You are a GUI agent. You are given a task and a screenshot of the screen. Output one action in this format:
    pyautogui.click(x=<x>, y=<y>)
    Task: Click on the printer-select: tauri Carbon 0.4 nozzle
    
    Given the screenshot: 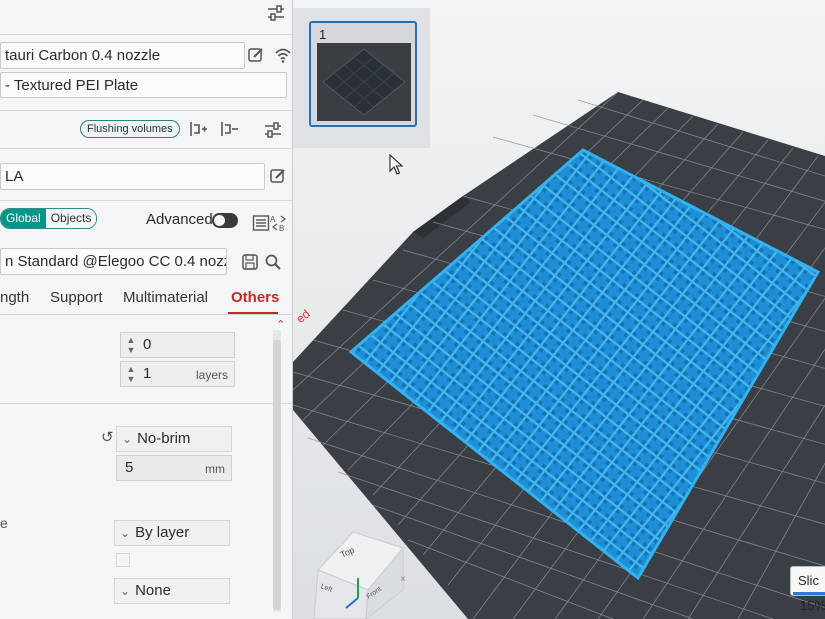 What is the action you would take?
    pyautogui.click(x=122, y=55)
    